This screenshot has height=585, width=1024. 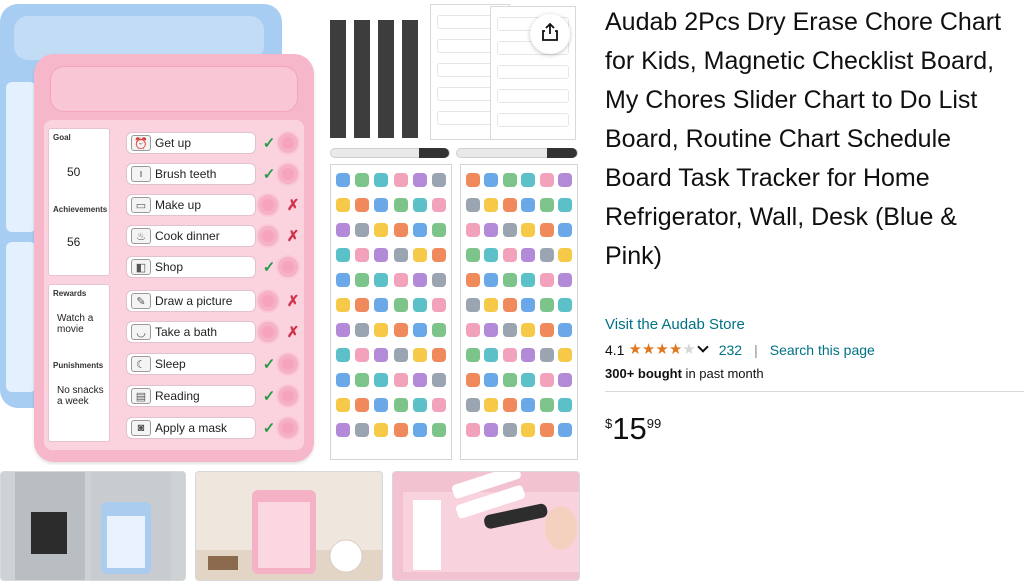 I want to click on task-label: Cook dinner, so click(x=187, y=236).